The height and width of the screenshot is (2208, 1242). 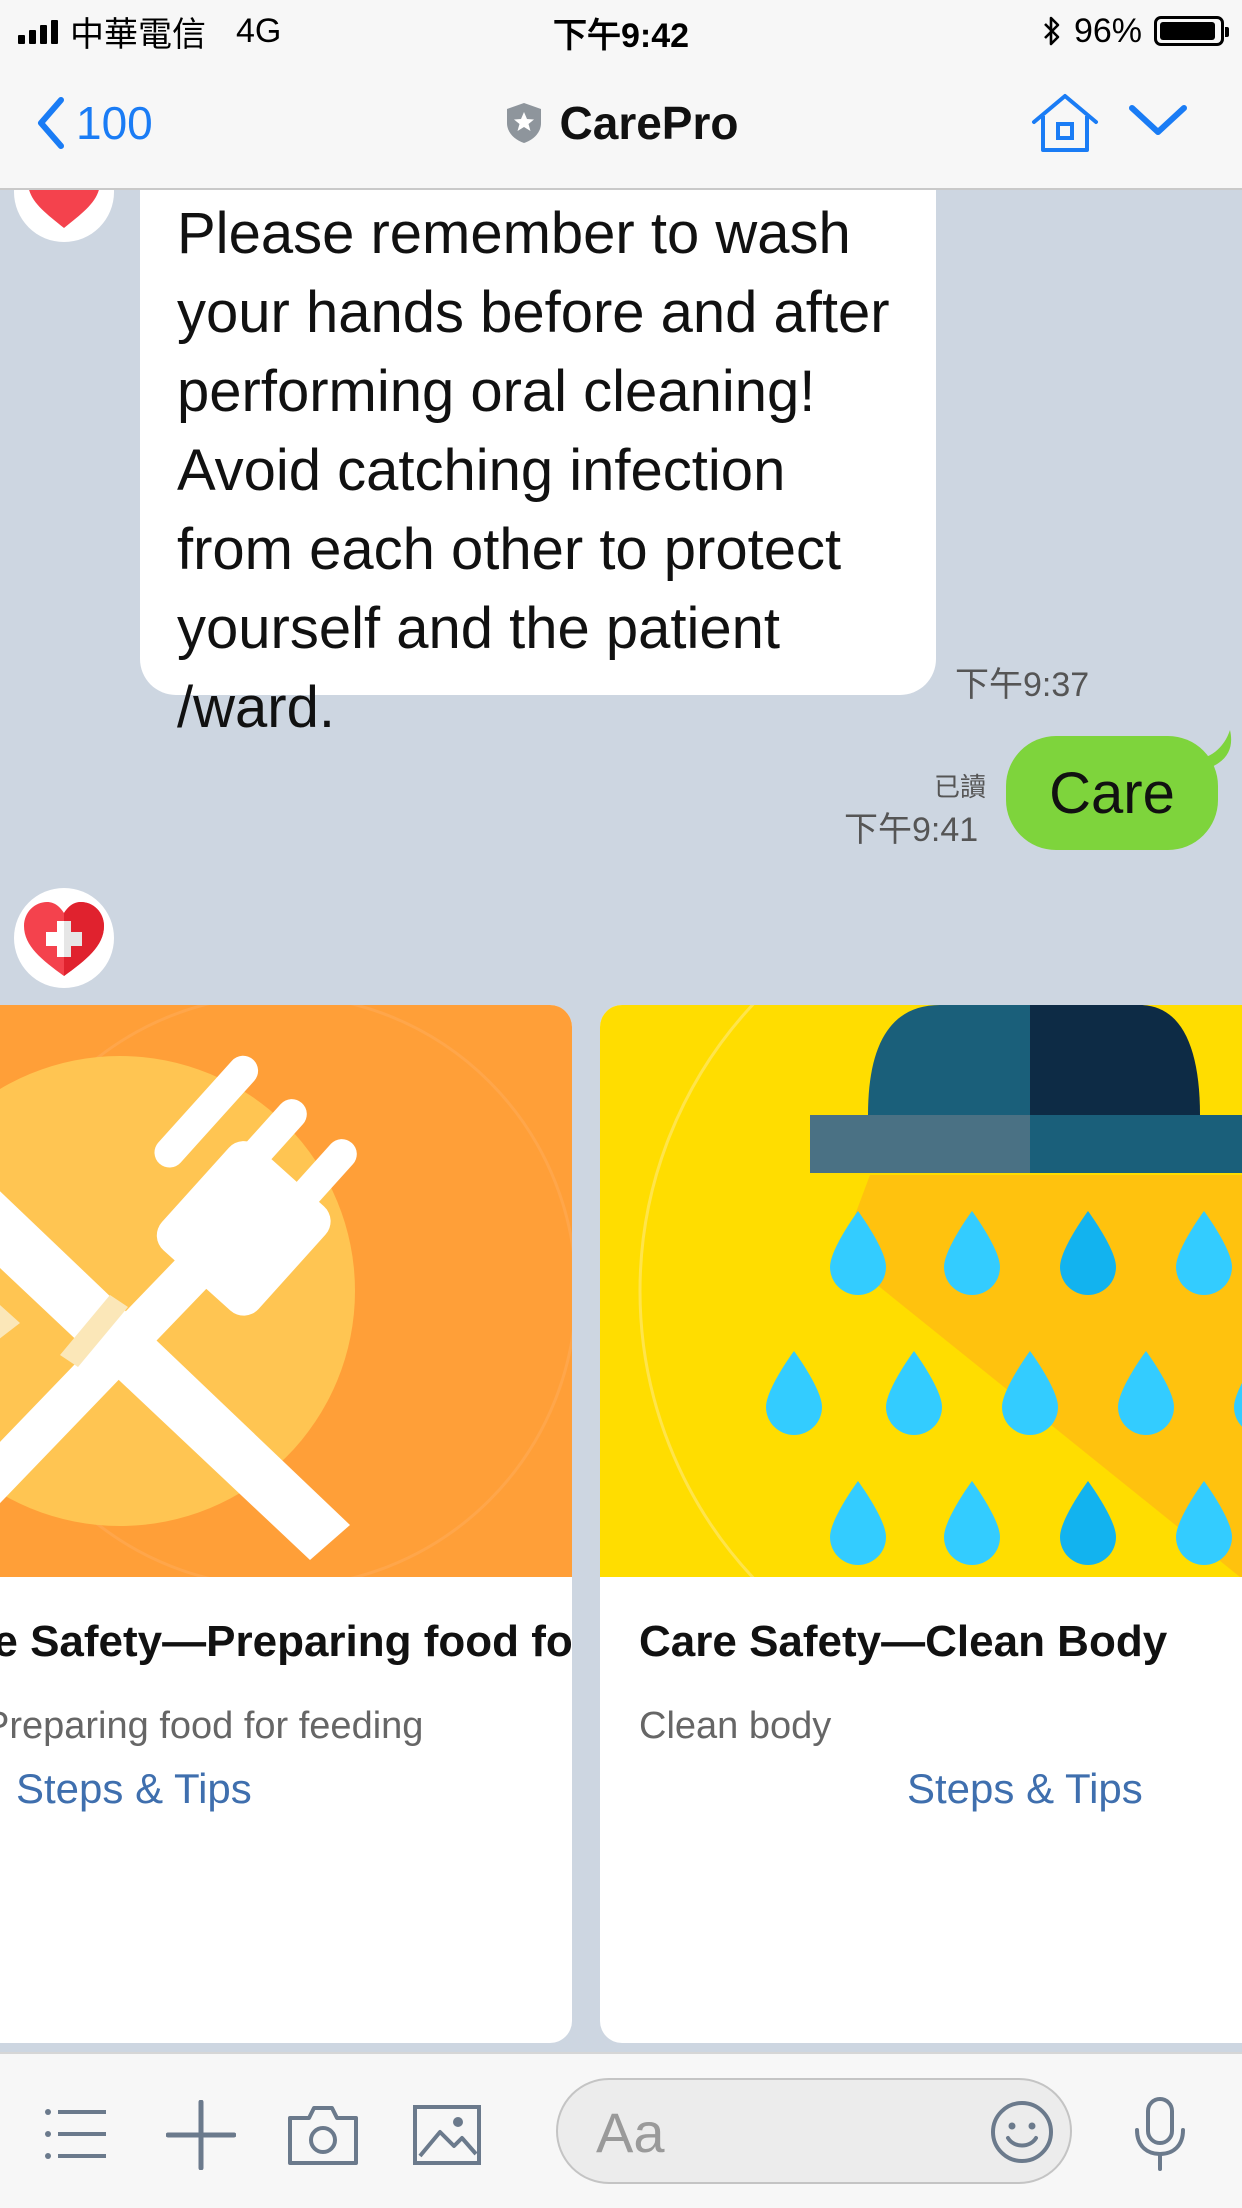 I want to click on home-button, so click(x=1065, y=125).